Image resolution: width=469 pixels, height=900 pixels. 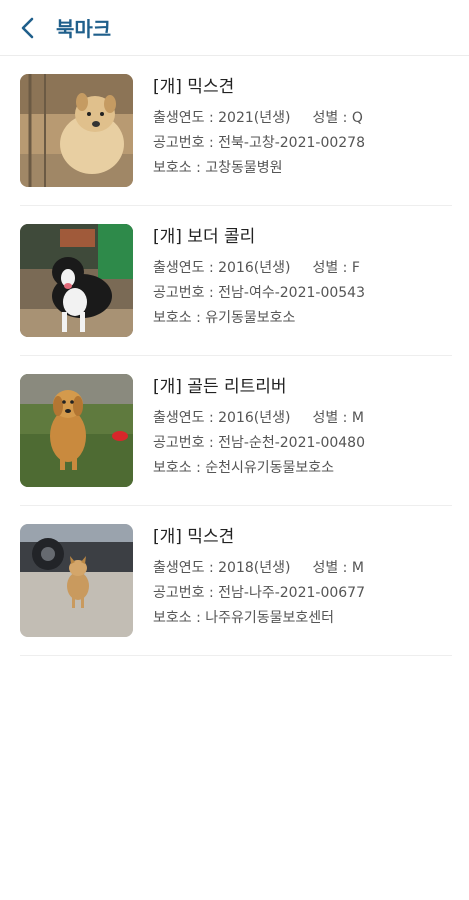 What do you see at coordinates (298, 168) in the screenshot?
I see `shelter-line: 보호소 : 고창동물병원` at bounding box center [298, 168].